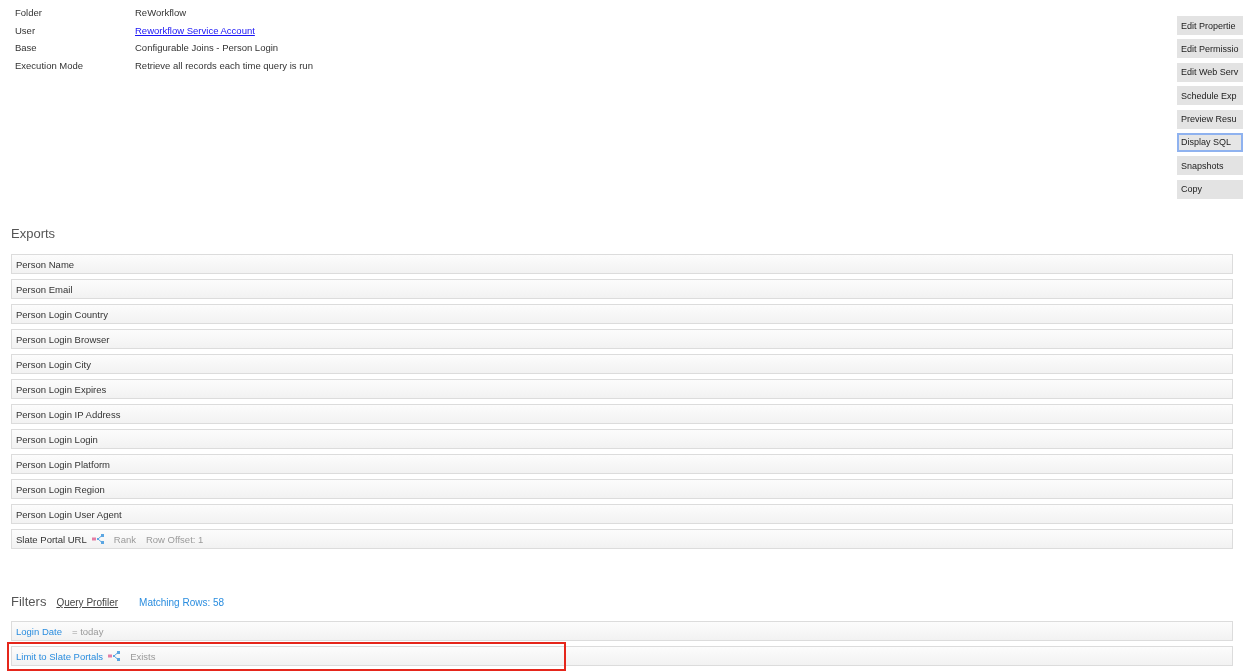 This screenshot has height=671, width=1243. I want to click on property-label: User, so click(26, 30).